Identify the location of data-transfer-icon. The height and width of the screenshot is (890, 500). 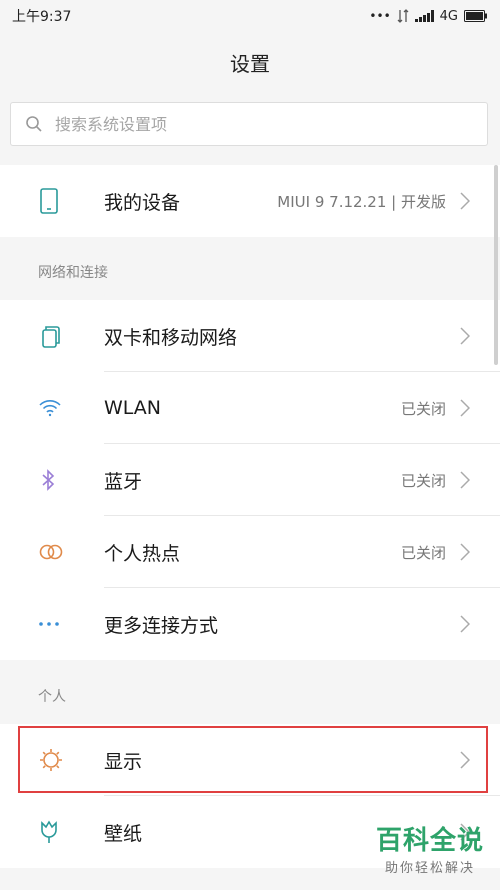
(403, 16).